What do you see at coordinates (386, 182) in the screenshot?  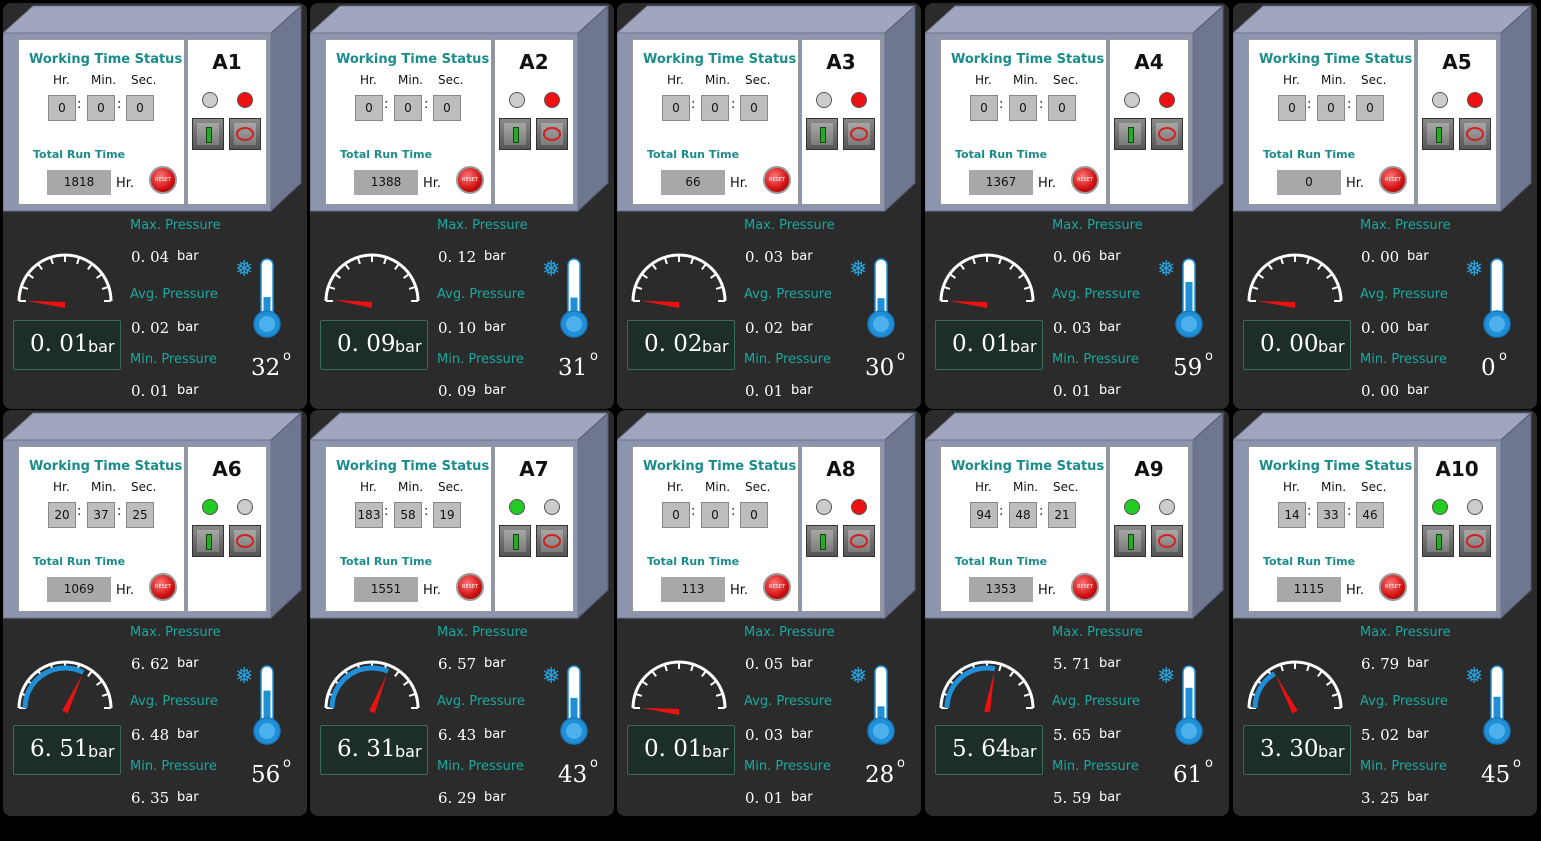 I see `total-run-time-value: 1388` at bounding box center [386, 182].